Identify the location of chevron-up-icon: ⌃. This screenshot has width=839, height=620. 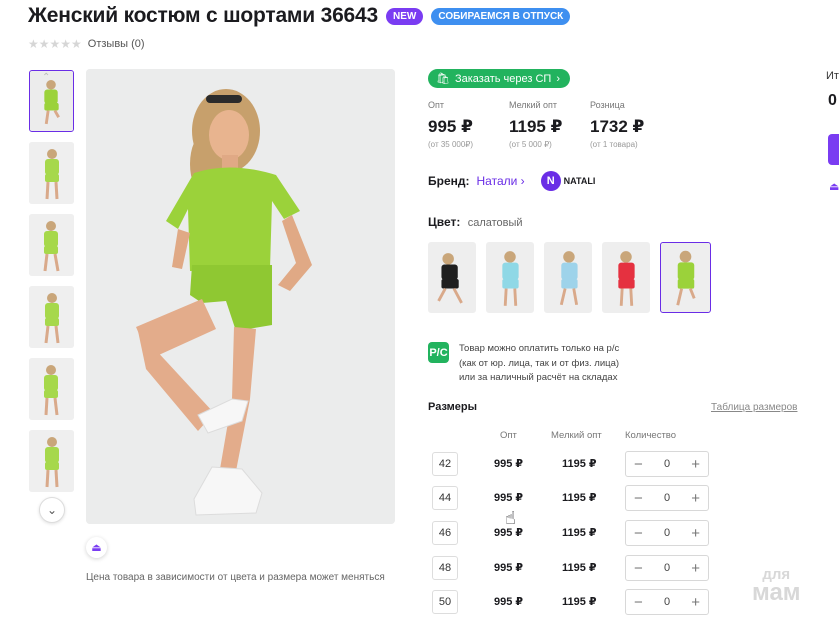
(46, 77).